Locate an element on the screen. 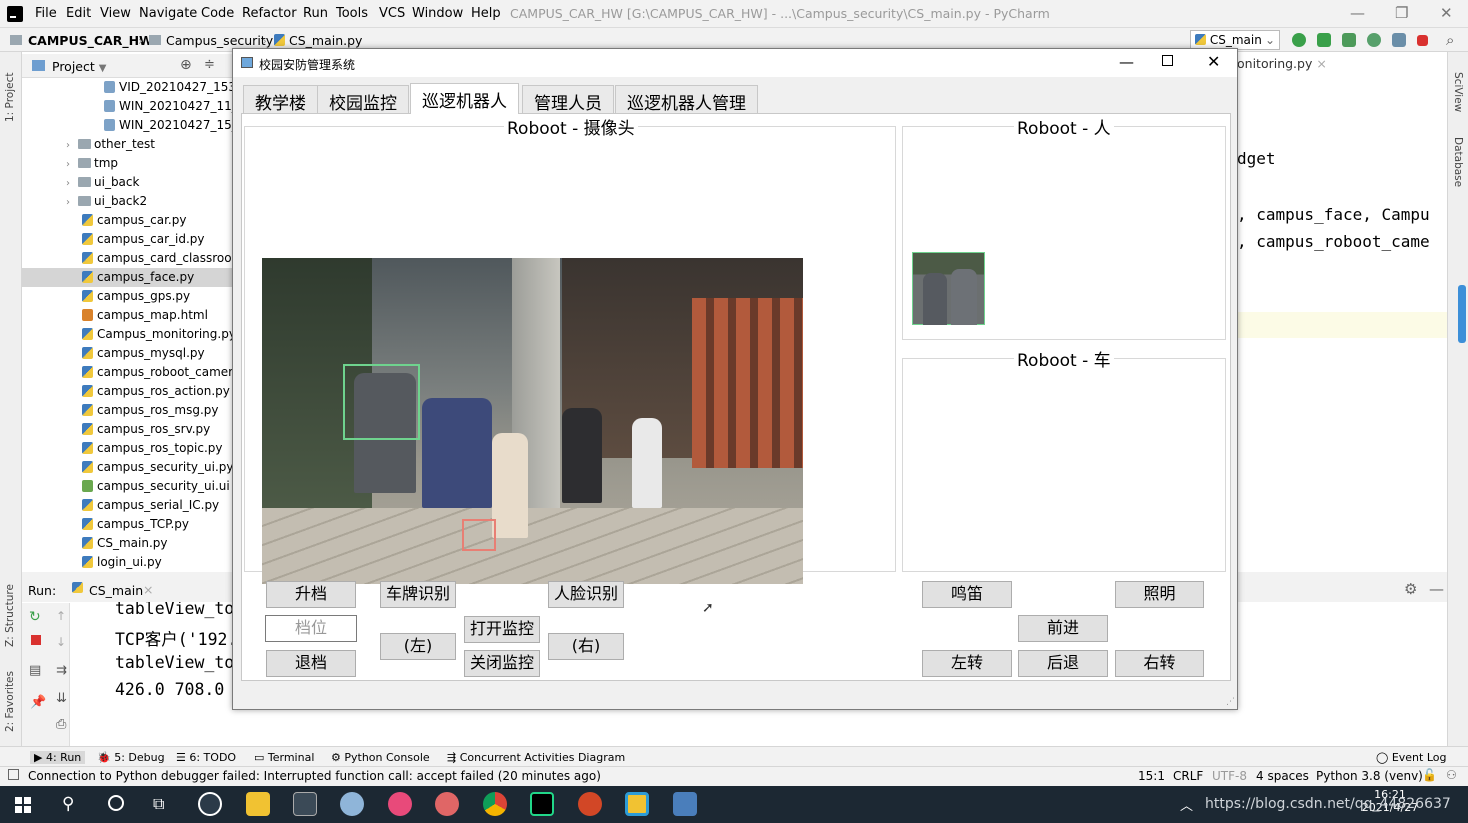 The width and height of the screenshot is (1468, 823). close-monitoring-button: 关闭监控 is located at coordinates (502, 663).